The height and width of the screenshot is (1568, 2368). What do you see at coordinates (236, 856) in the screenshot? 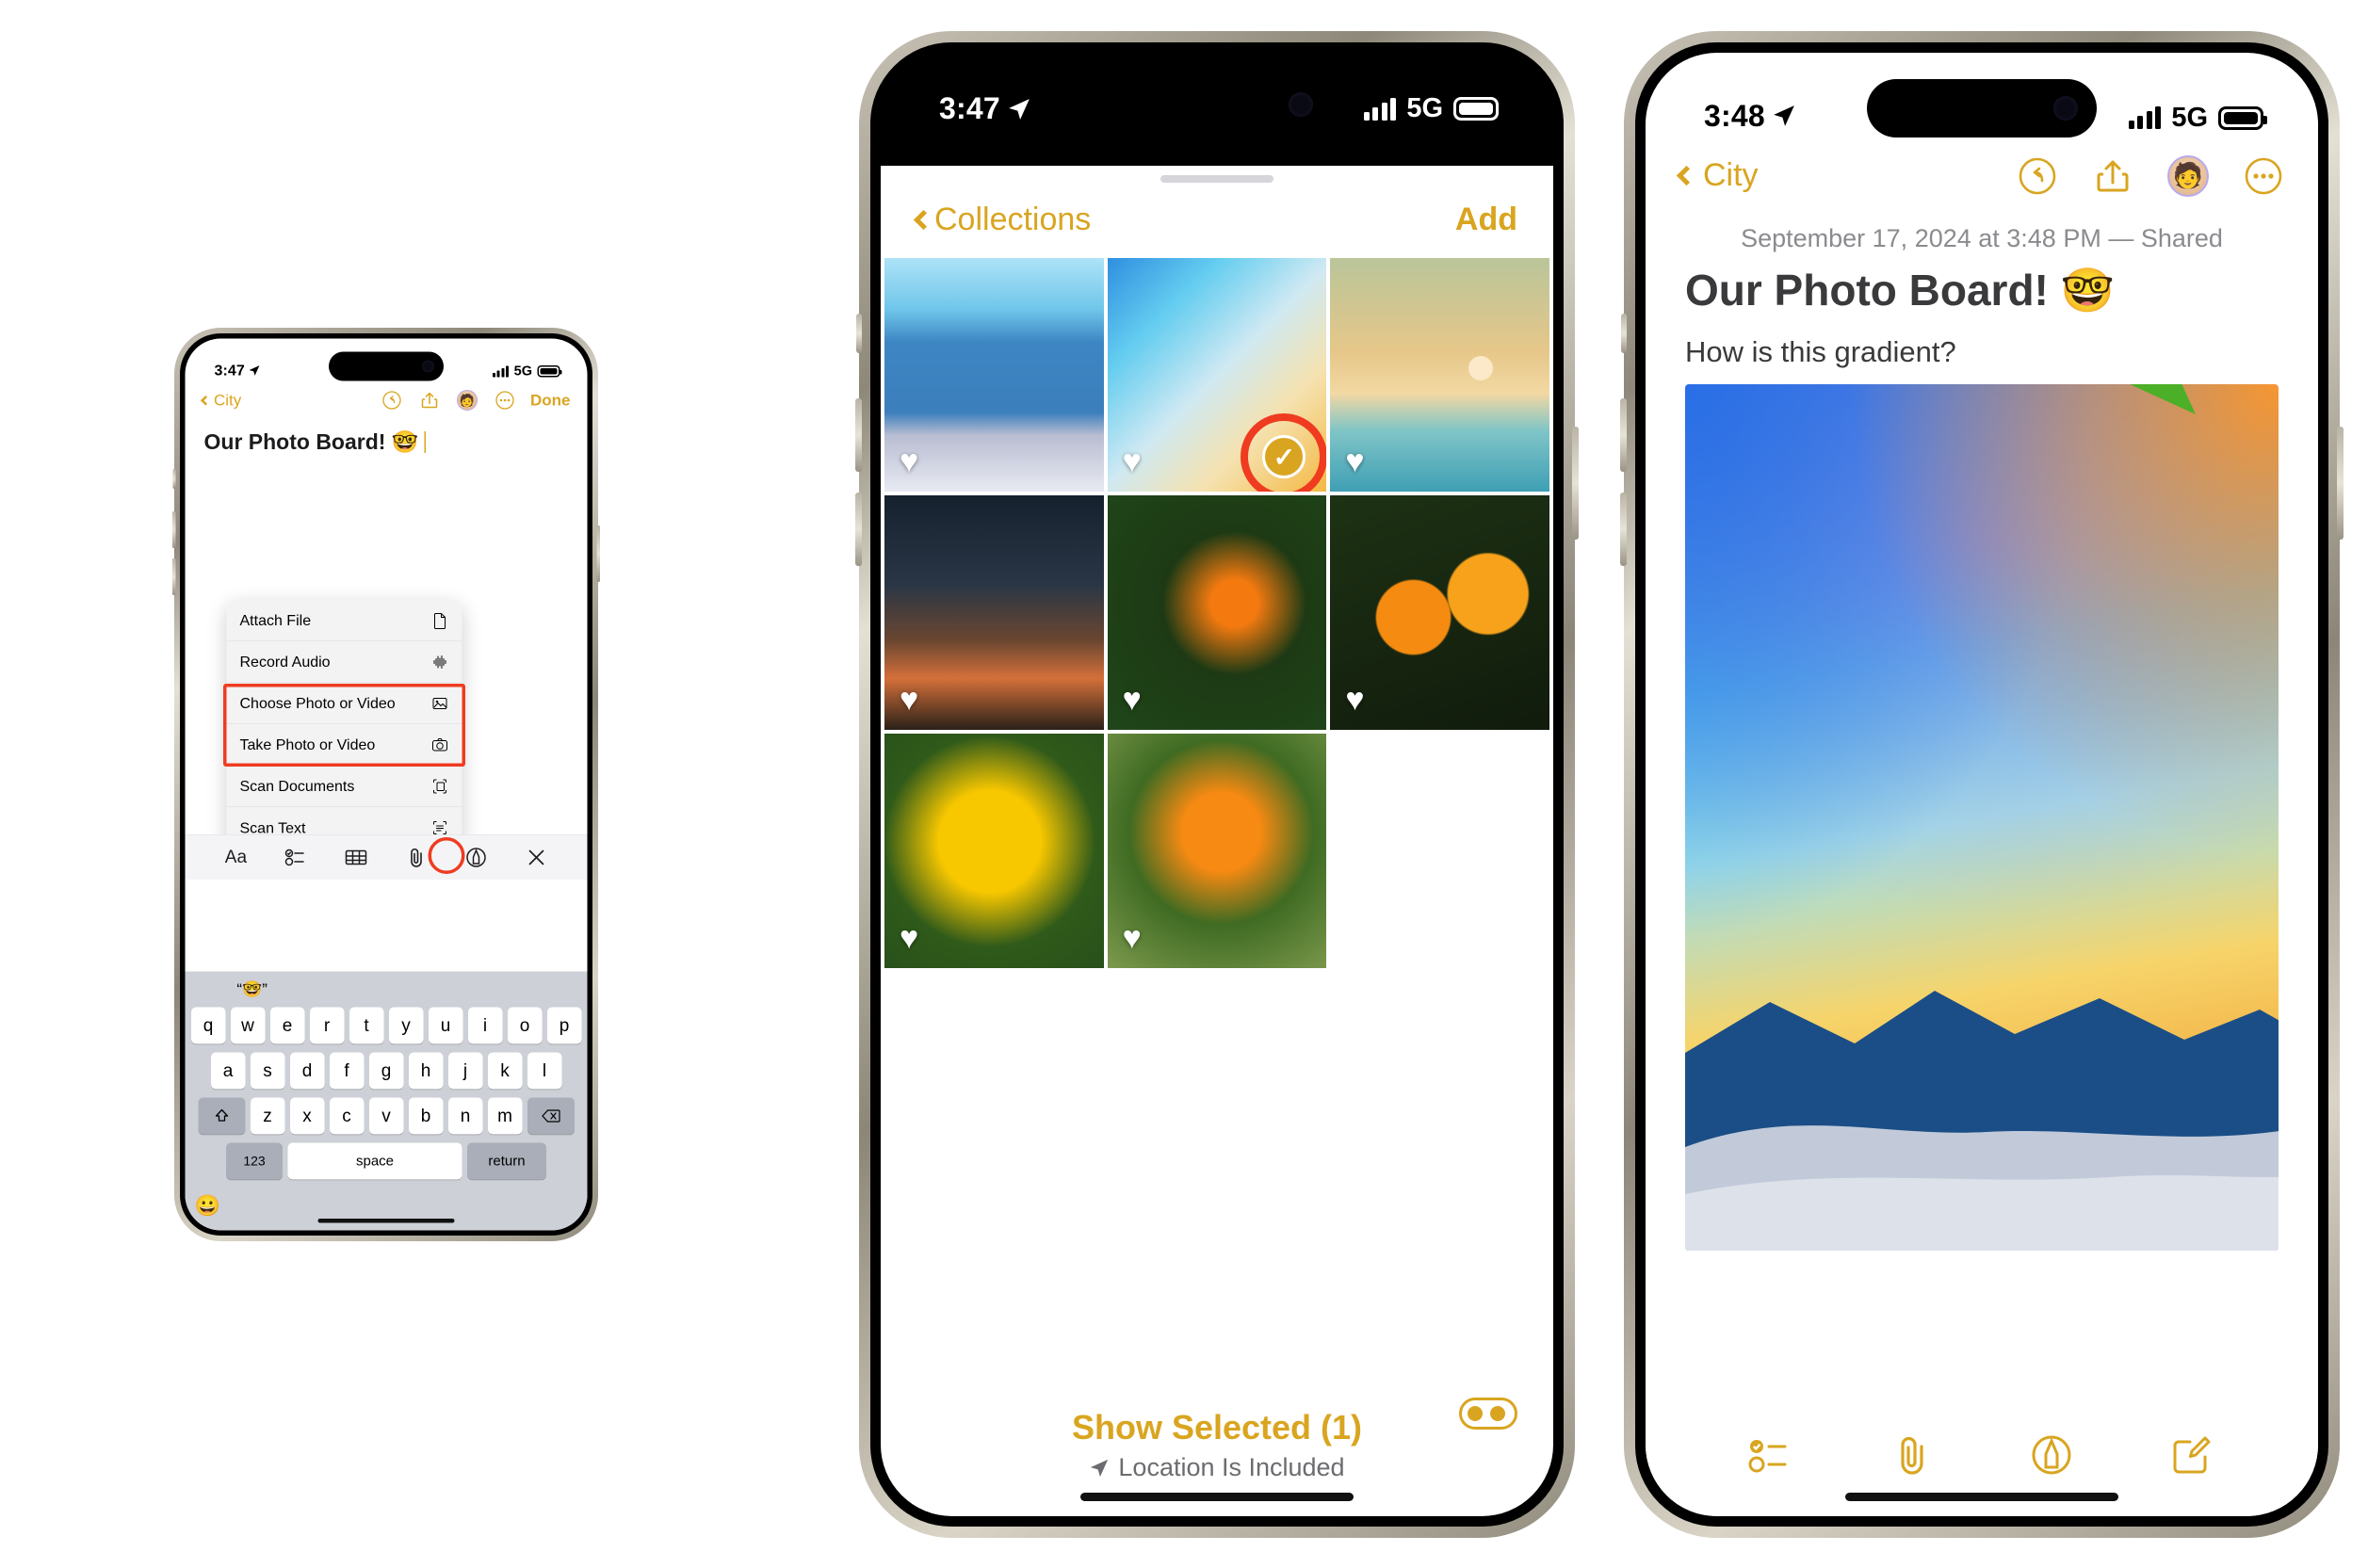
I see `text-style-aa-button: Aa` at bounding box center [236, 856].